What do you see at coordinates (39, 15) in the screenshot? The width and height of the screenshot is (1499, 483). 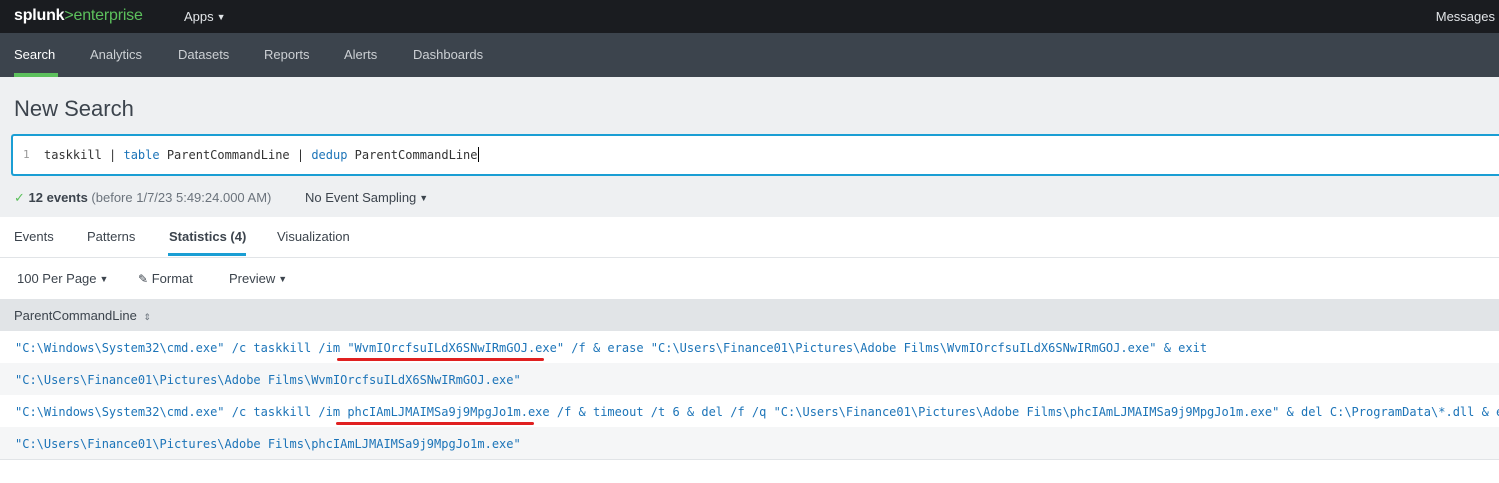 I see `logo-splunk-text: splunk` at bounding box center [39, 15].